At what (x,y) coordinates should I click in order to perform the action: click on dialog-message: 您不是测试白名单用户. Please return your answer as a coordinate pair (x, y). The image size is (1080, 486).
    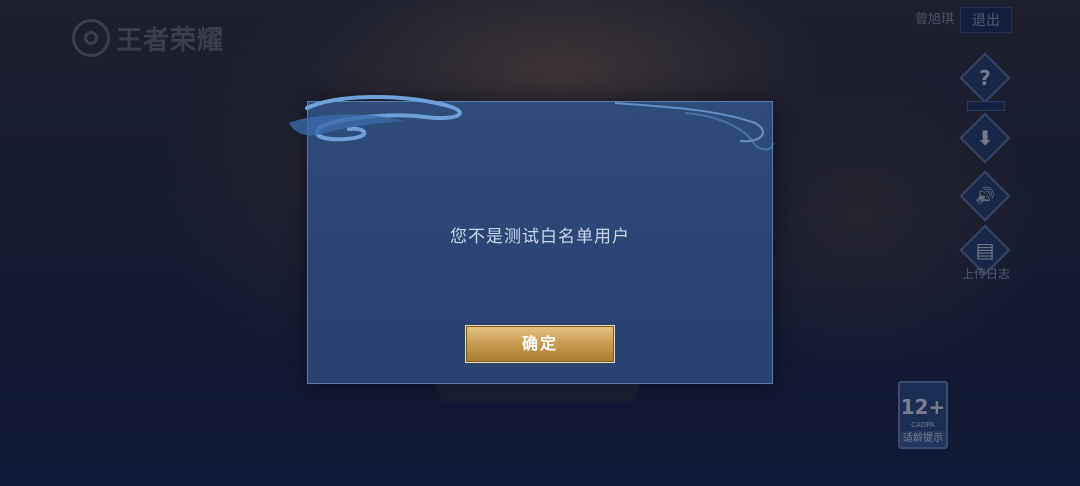
    Looking at the image, I should click on (540, 237).